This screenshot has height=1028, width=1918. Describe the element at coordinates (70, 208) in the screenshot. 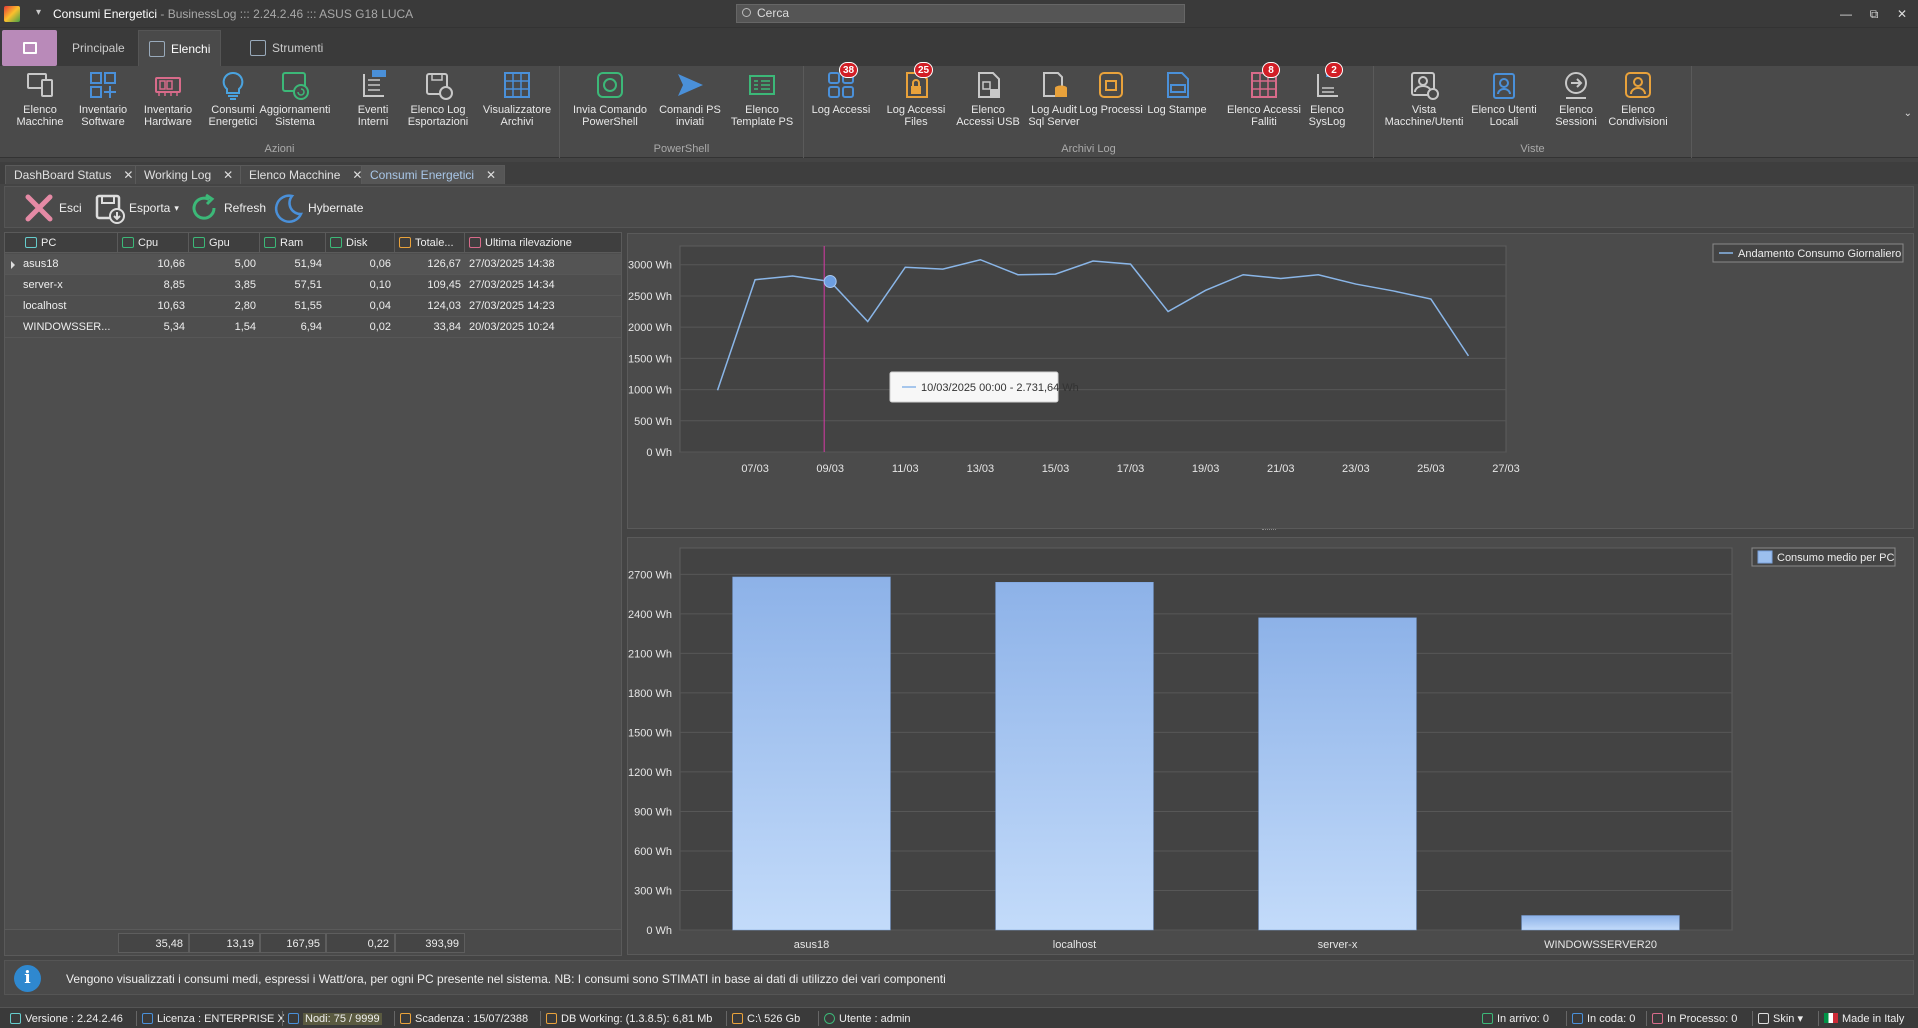

I see `exit-label: Esci` at that location.